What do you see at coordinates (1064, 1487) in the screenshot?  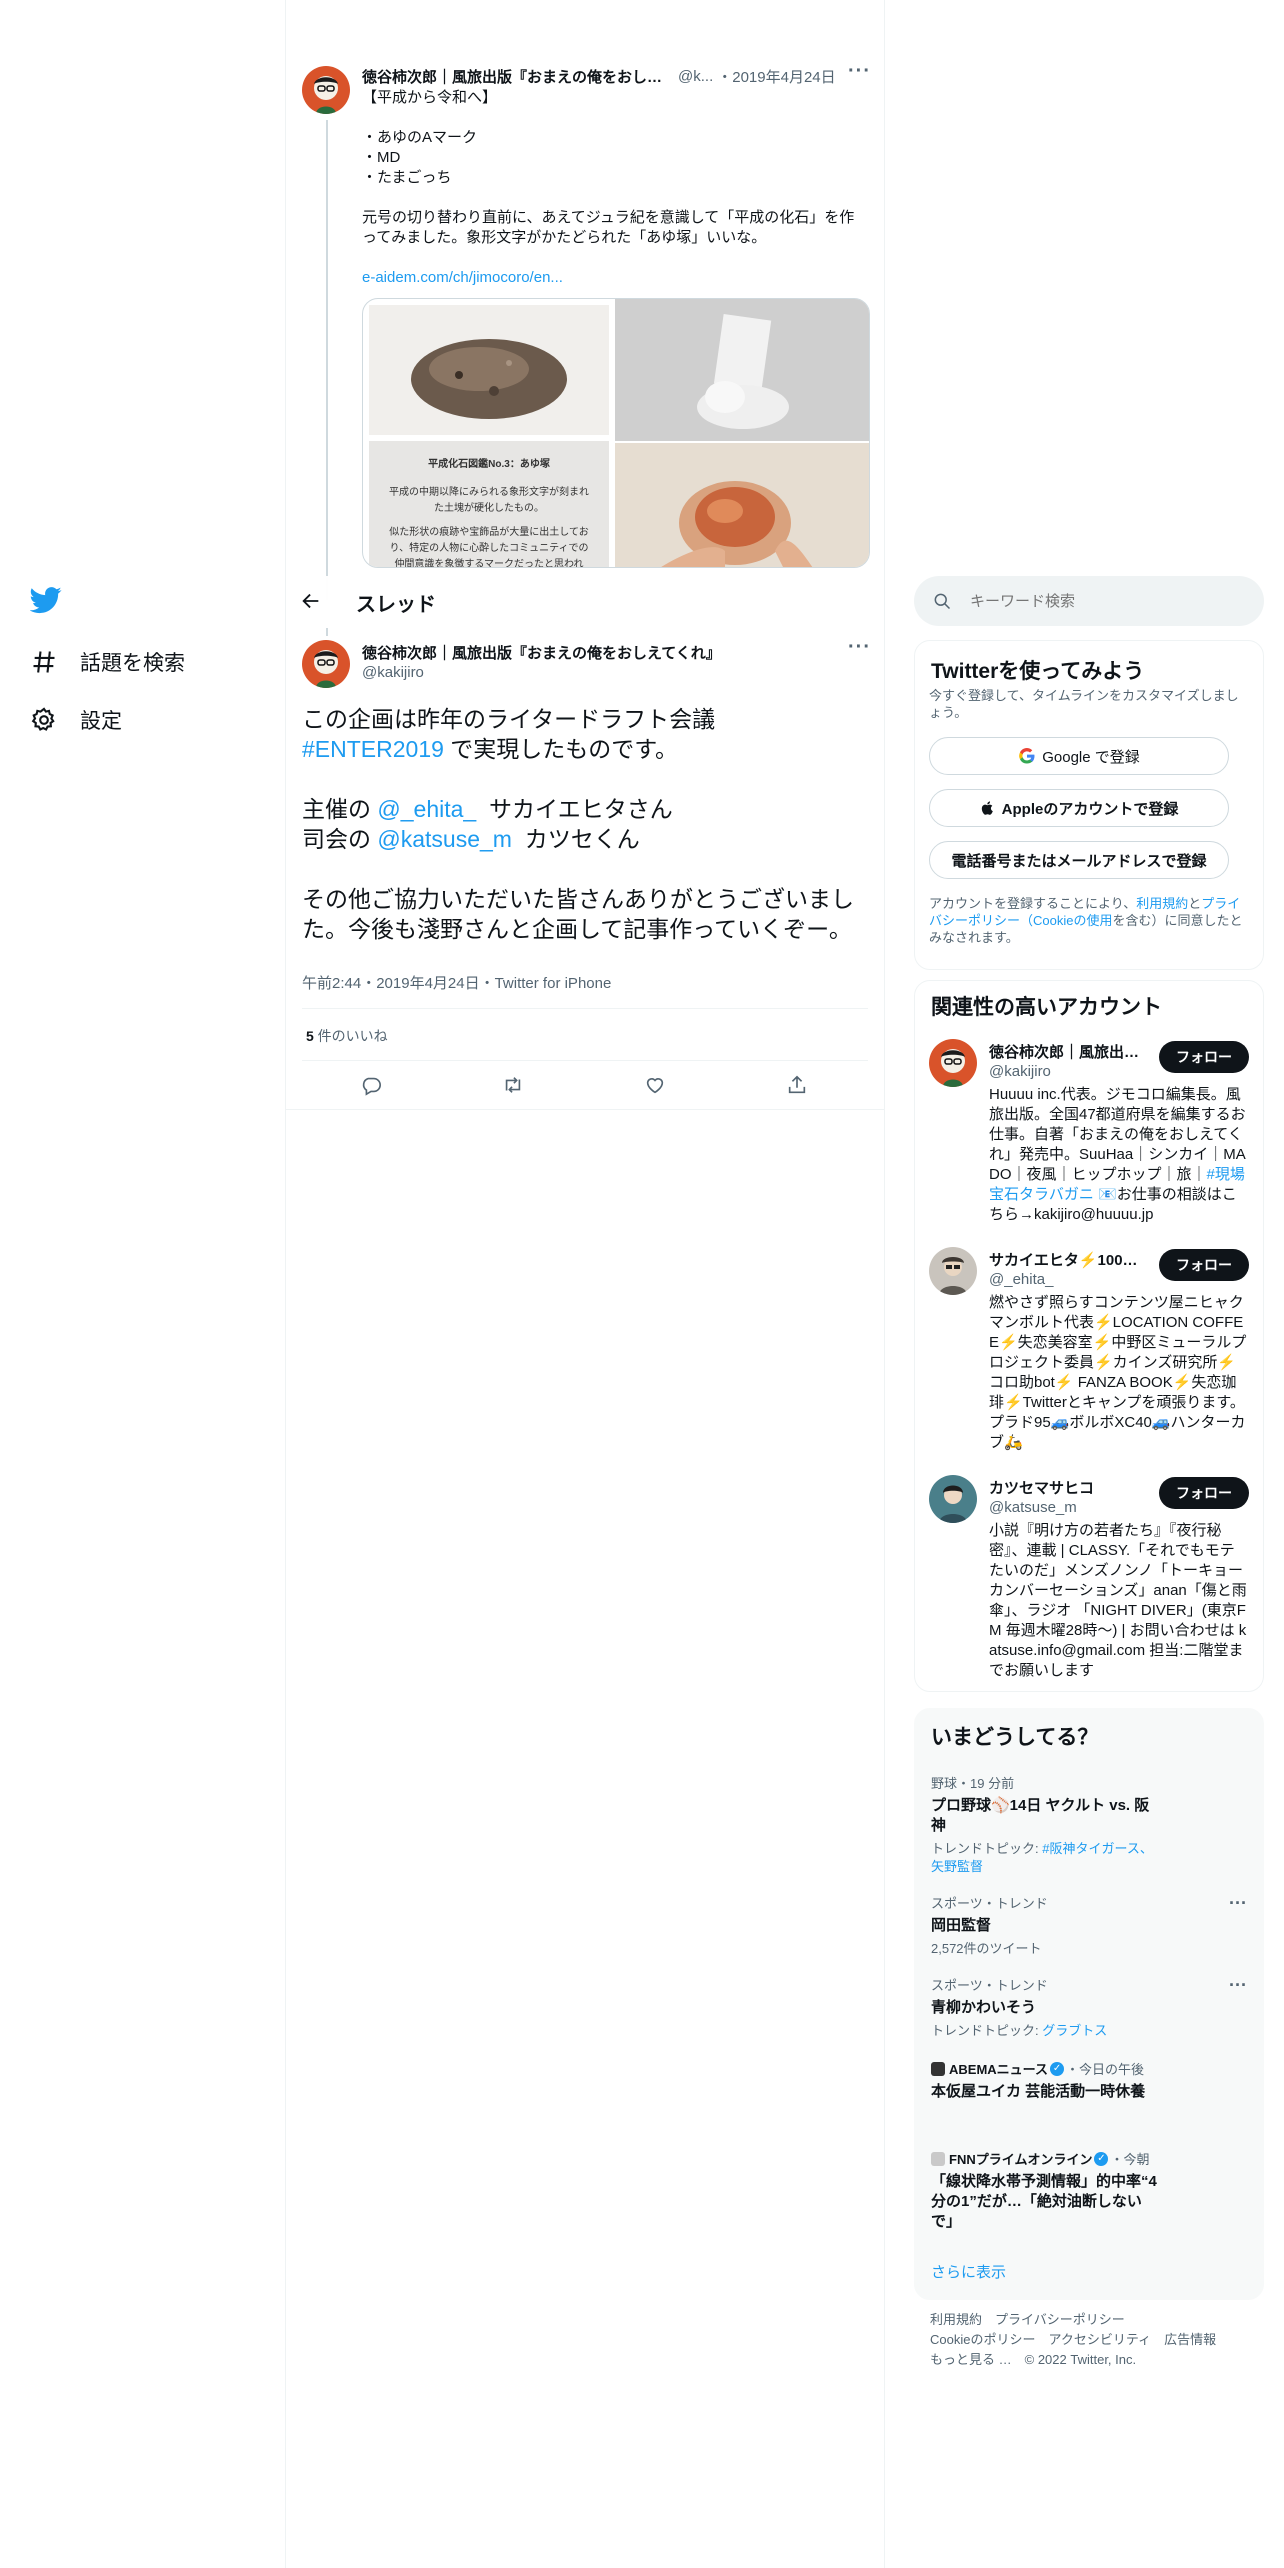 I see `account-name: カツセマサヒコ` at bounding box center [1064, 1487].